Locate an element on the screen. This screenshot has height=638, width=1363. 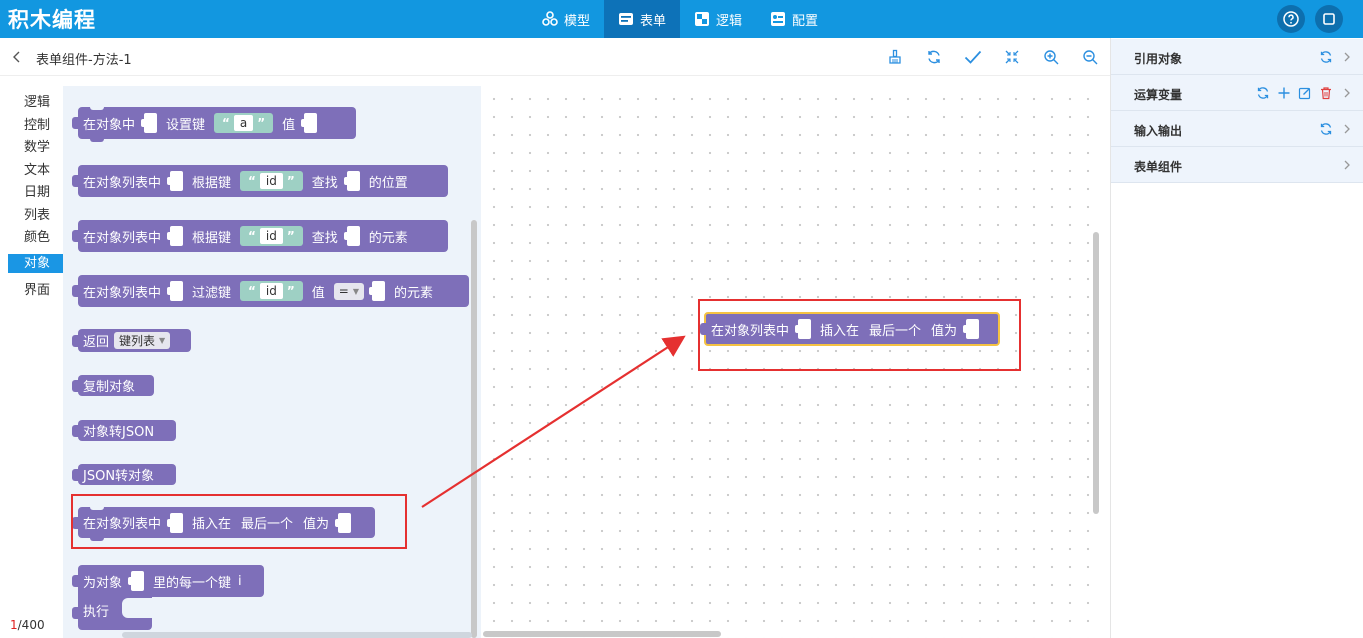
block-object-to-json: 对象转JSON is located at coordinates (124, 430).